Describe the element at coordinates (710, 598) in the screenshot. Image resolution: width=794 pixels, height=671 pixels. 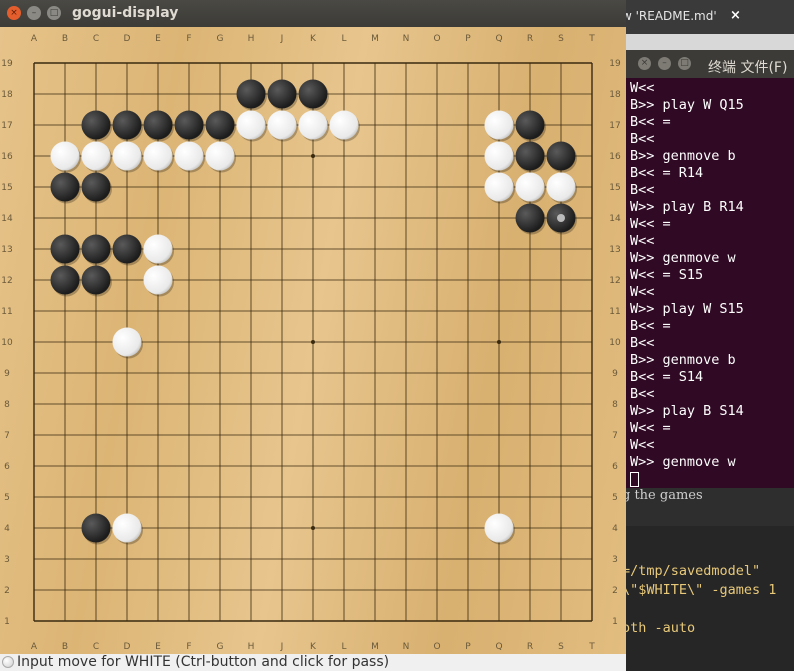
I see `code-area` at that location.